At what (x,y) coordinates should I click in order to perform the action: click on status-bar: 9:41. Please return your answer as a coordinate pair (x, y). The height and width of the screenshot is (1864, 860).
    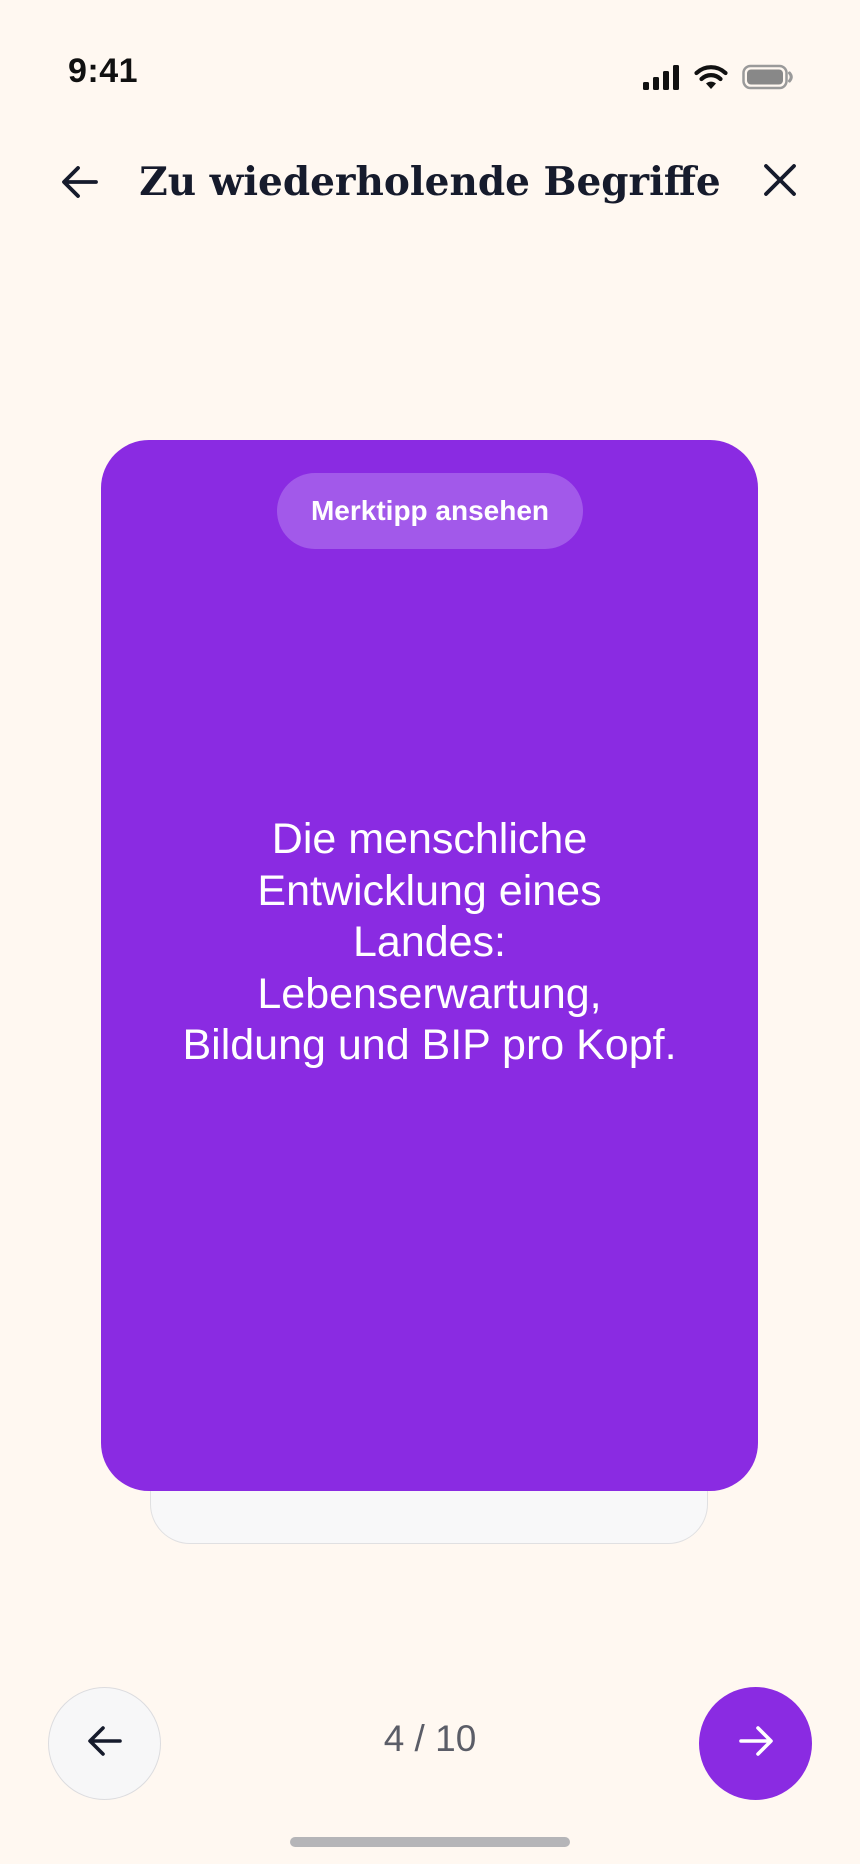
    Looking at the image, I should click on (430, 75).